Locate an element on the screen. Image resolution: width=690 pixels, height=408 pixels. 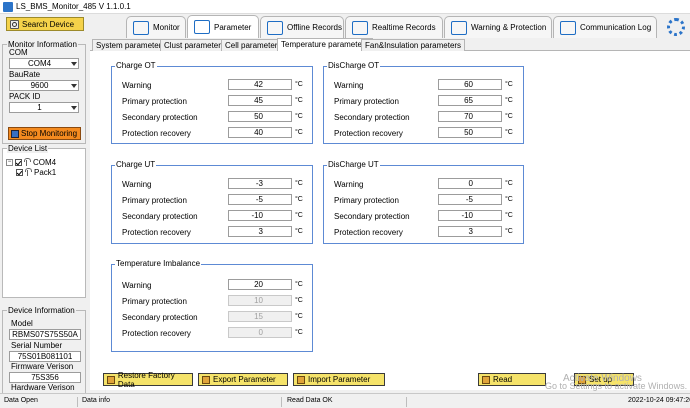
serial-number-value: 75S01B081101 is located at coordinates (45, 356).